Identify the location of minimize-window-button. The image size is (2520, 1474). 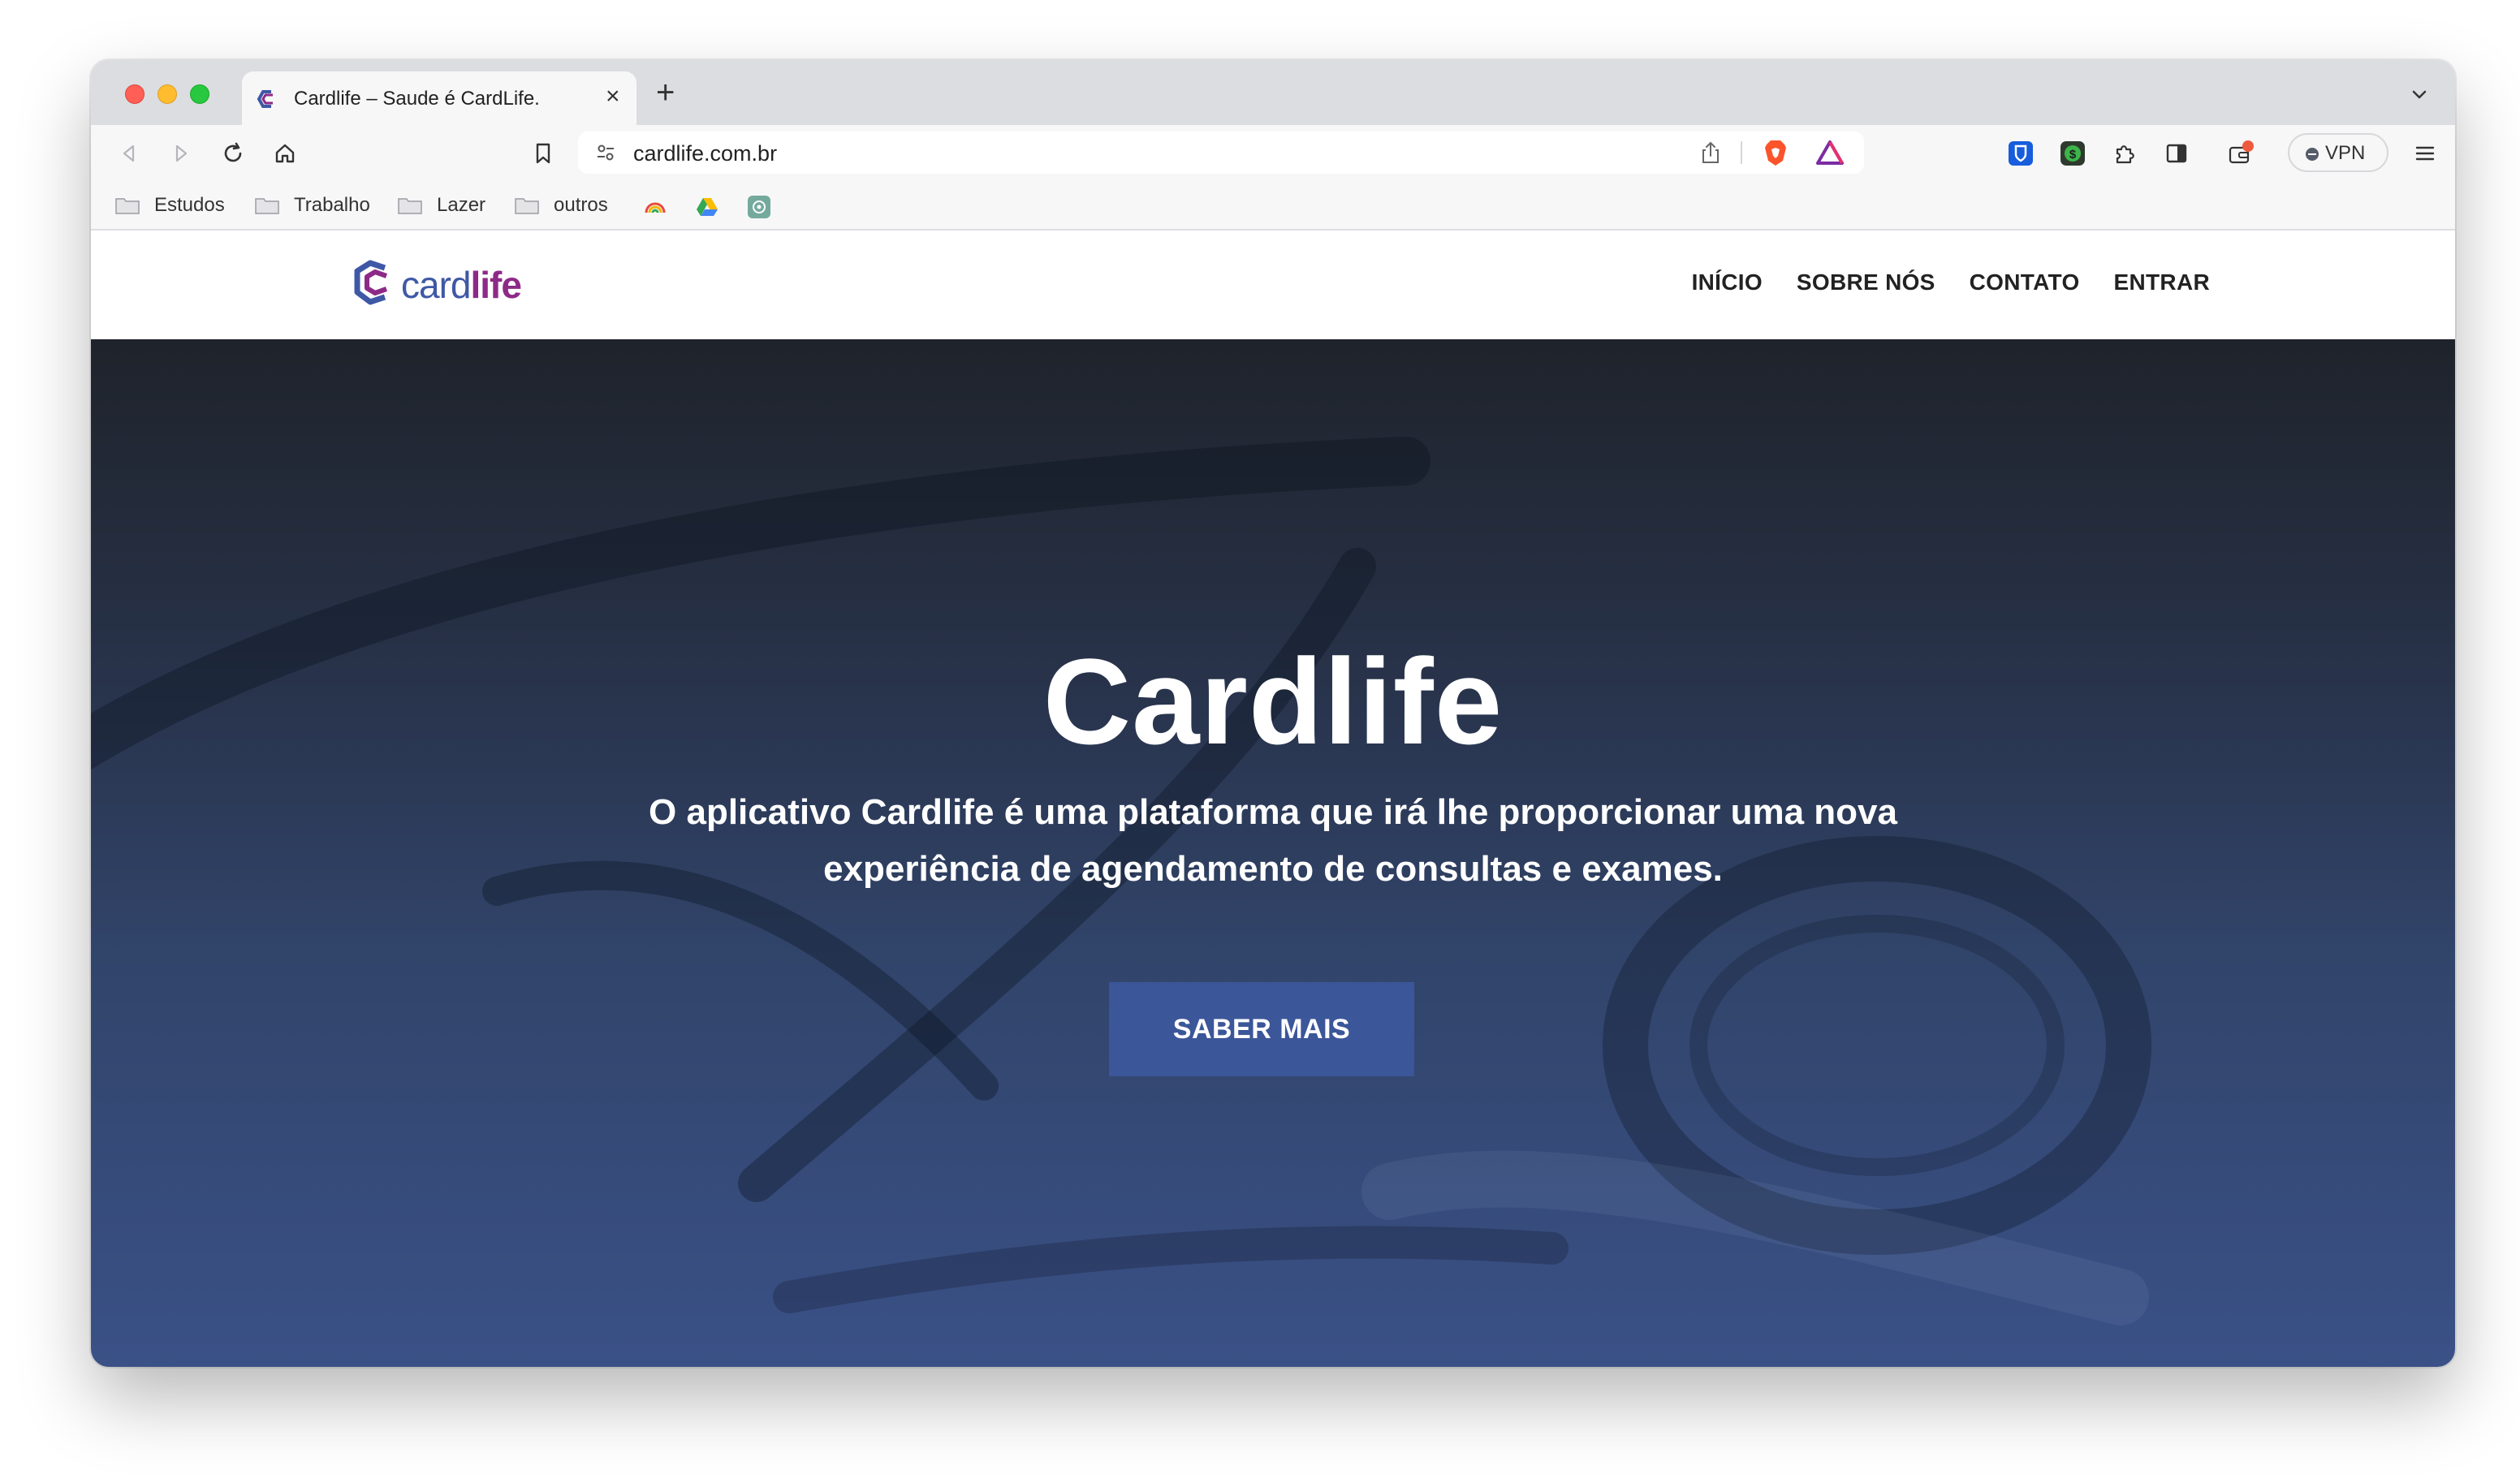
(167, 94).